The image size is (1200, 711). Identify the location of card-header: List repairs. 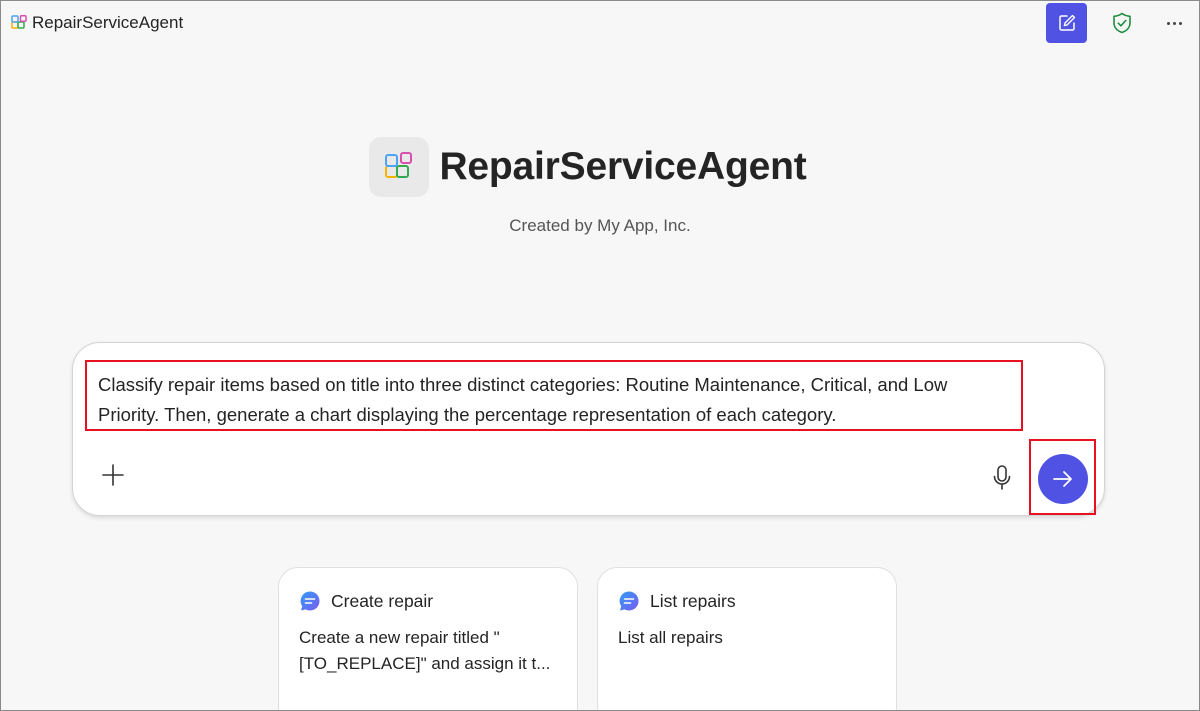
(677, 601).